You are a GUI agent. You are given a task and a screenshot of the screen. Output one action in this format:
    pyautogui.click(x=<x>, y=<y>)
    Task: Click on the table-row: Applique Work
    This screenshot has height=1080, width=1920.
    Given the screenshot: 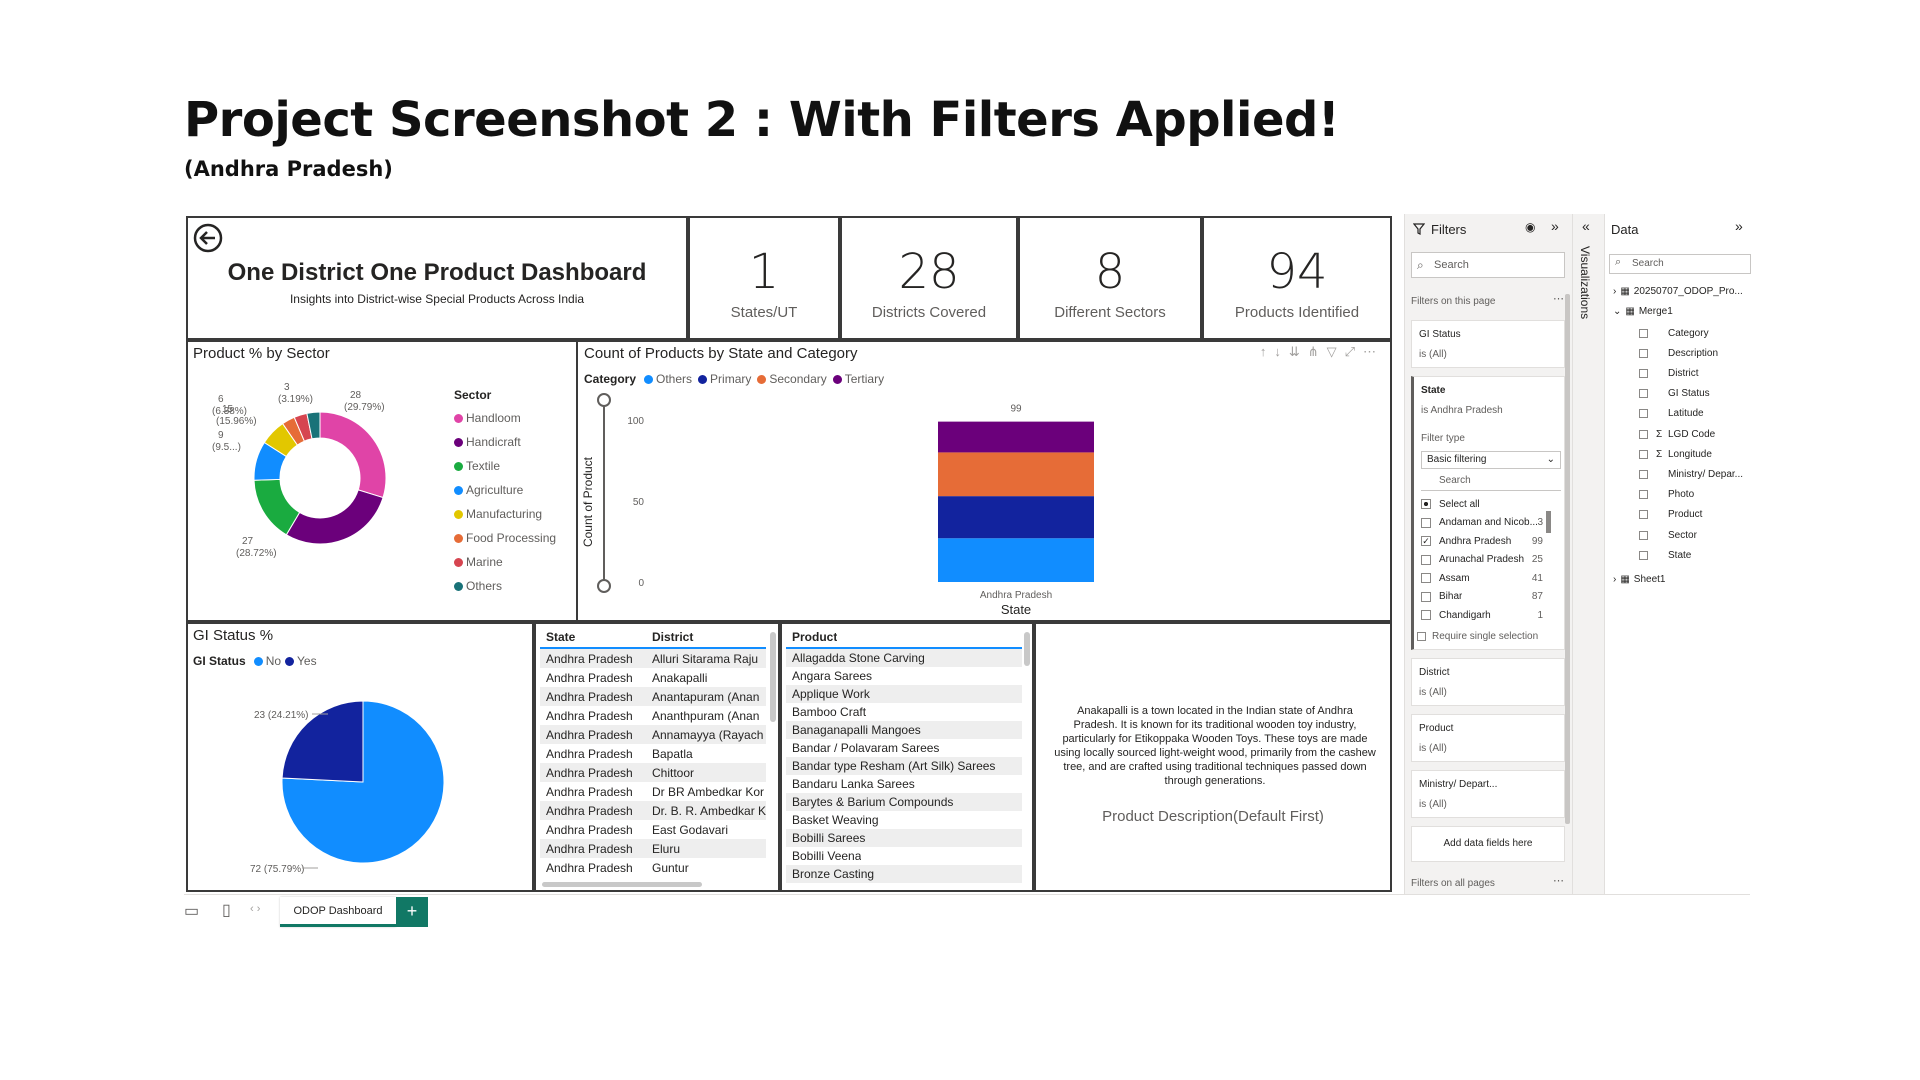 What is the action you would take?
    pyautogui.click(x=904, y=694)
    